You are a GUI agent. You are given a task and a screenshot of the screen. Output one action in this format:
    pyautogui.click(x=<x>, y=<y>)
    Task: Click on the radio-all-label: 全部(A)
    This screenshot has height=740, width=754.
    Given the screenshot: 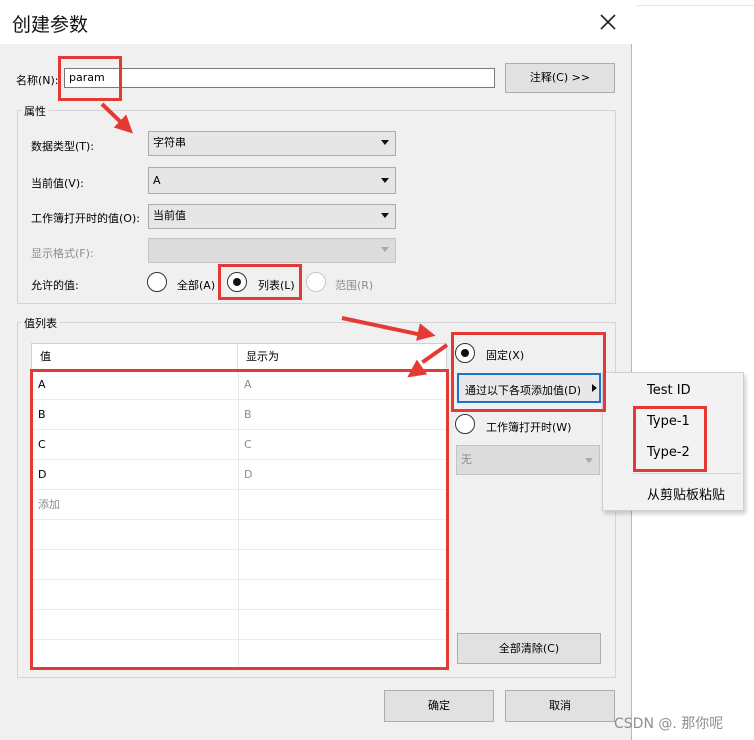 What is the action you would take?
    pyautogui.click(x=196, y=285)
    